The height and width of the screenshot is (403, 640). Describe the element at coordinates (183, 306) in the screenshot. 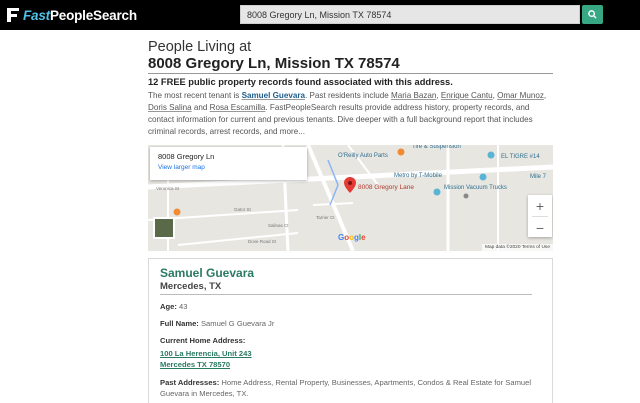

I see `age-value: 43` at that location.